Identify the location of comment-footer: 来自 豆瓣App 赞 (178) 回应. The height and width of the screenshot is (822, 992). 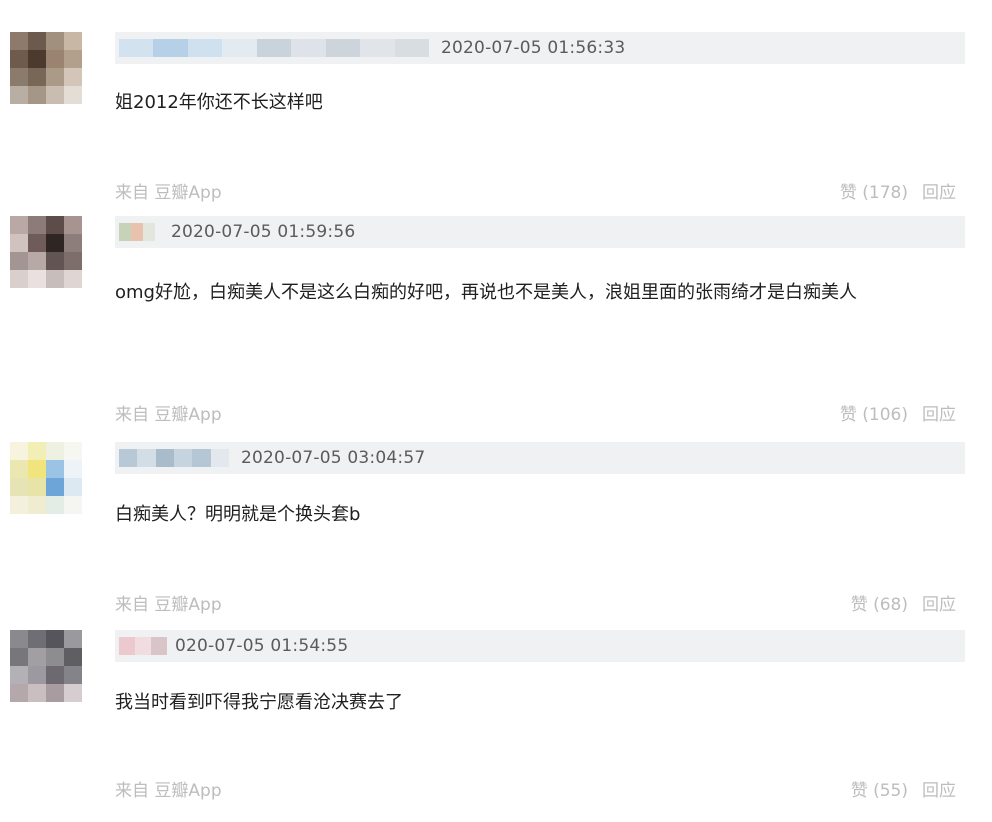
(537, 191).